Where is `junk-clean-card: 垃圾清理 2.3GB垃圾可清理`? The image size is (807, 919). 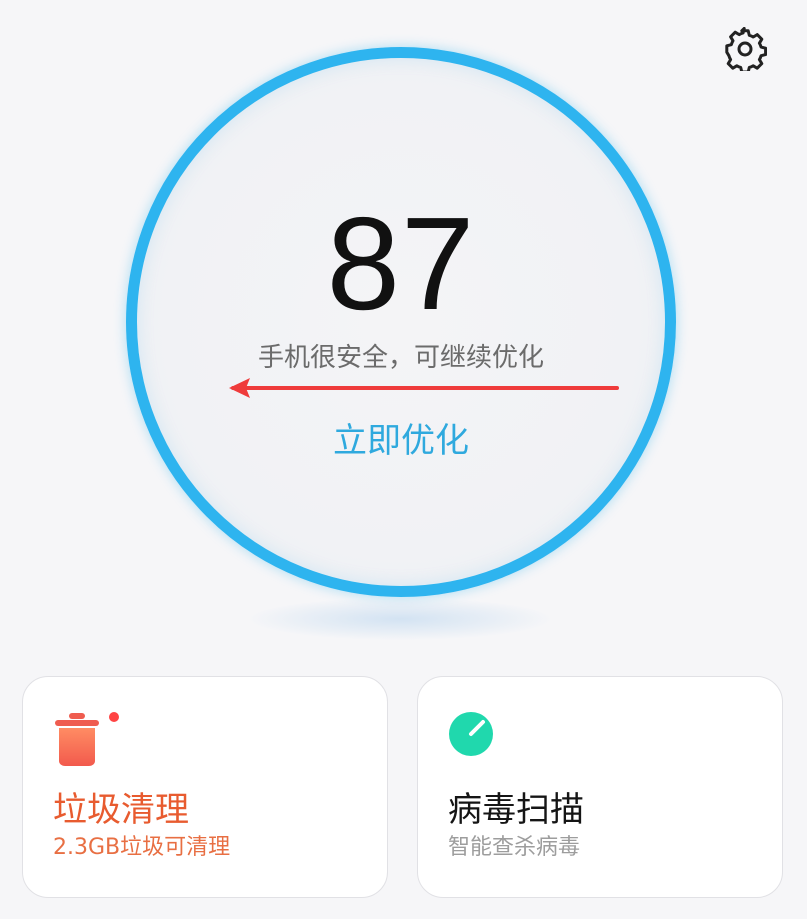
junk-clean-card: 垃圾清理 2.3GB垃圾可清理 is located at coordinates (205, 787).